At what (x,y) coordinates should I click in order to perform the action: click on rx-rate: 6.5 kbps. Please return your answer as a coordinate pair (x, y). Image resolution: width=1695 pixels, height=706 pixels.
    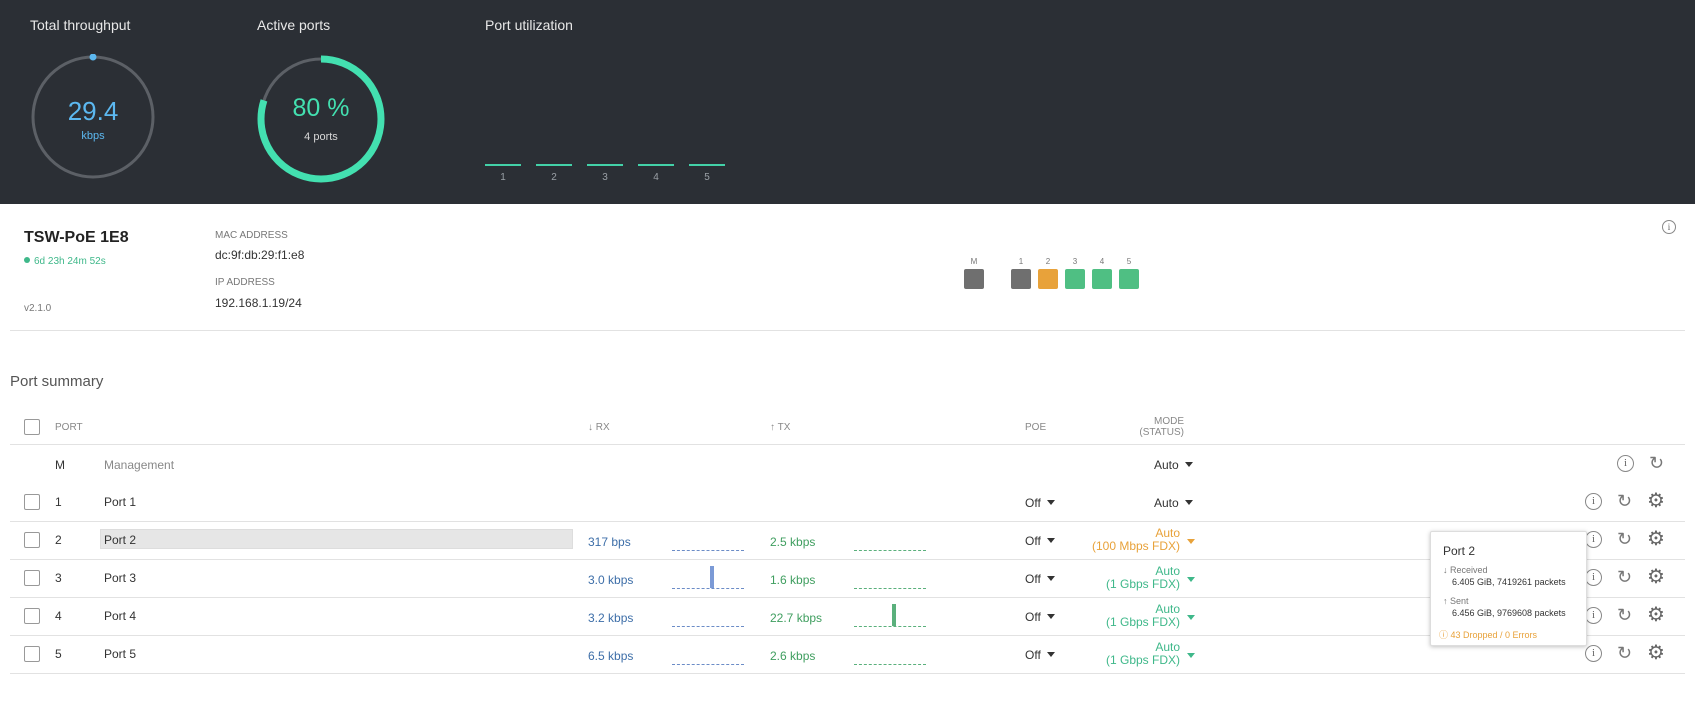
    Looking at the image, I should click on (611, 656).